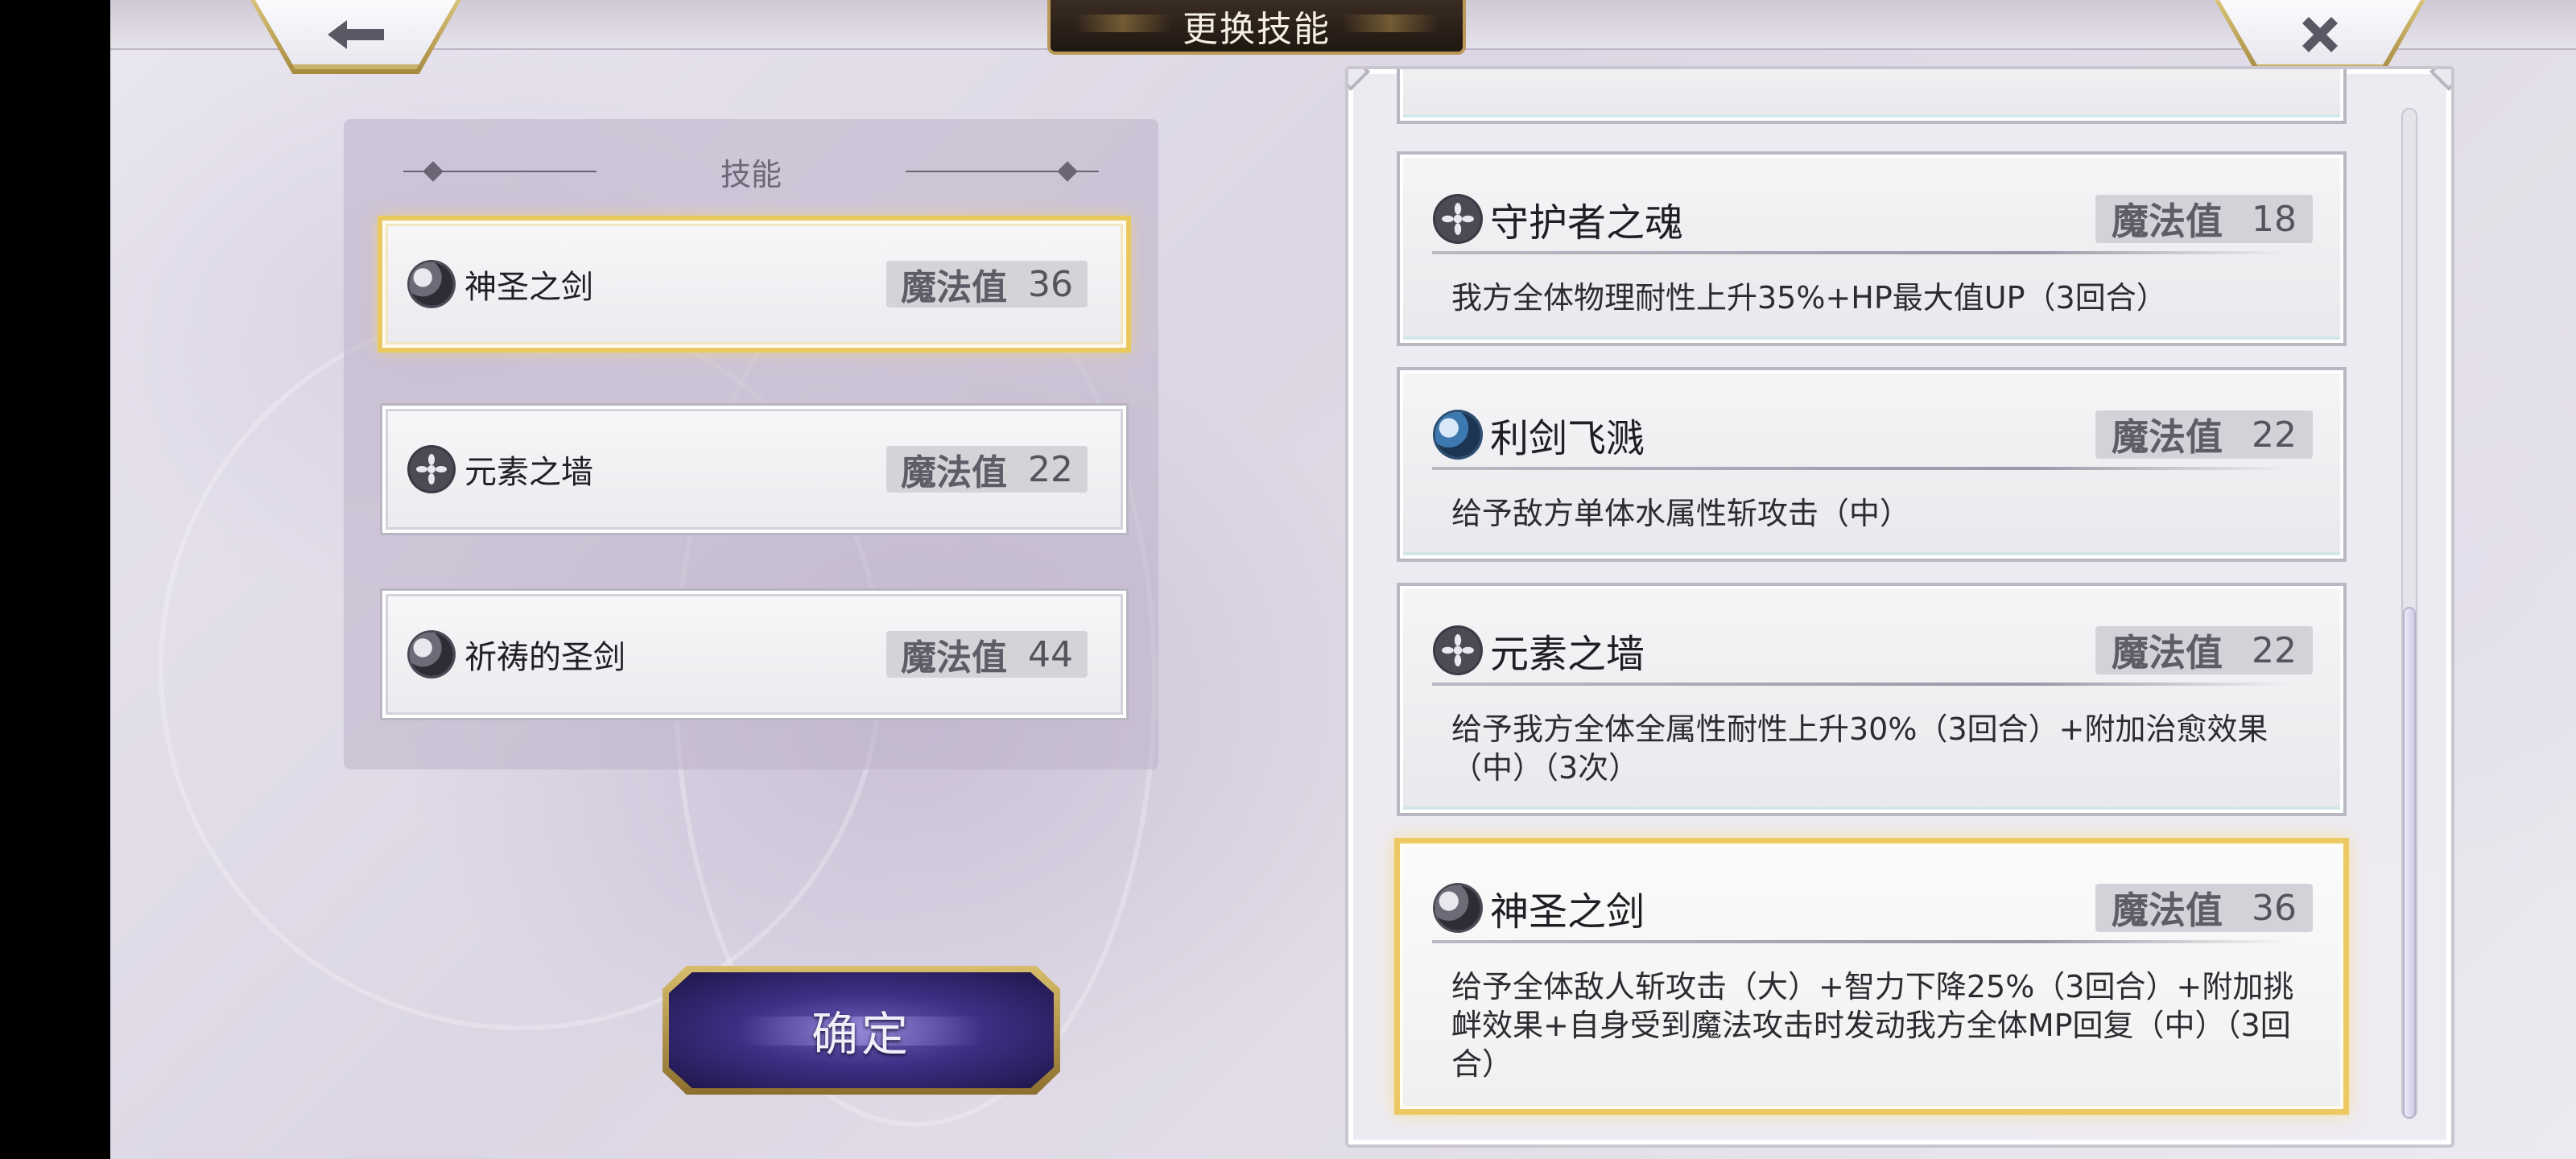 The width and height of the screenshot is (2576, 1159). I want to click on ornament-left, so click(500, 171).